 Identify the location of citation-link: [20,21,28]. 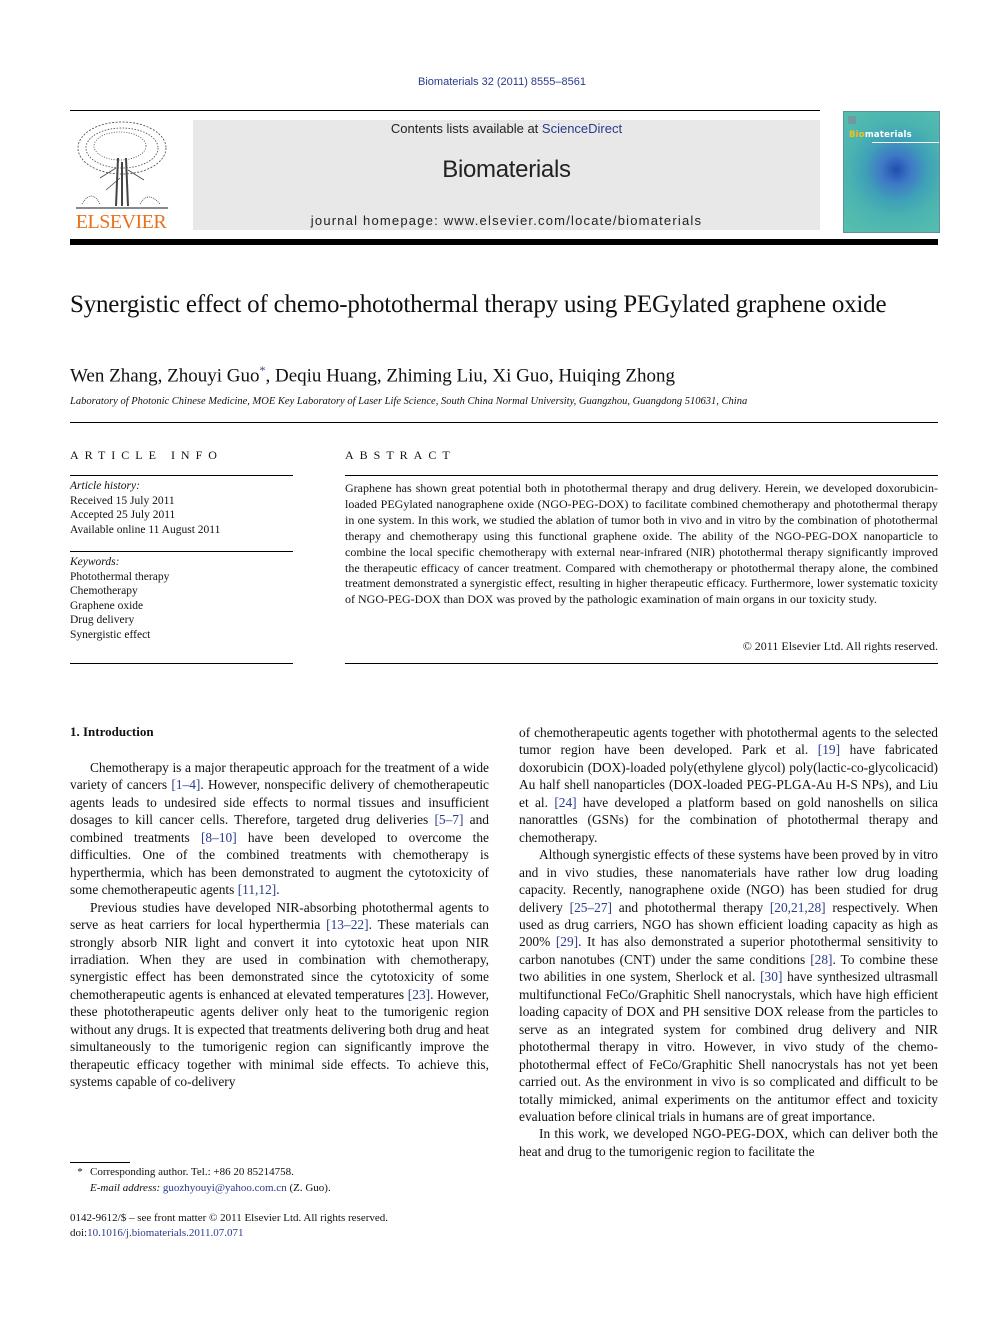
(798, 907).